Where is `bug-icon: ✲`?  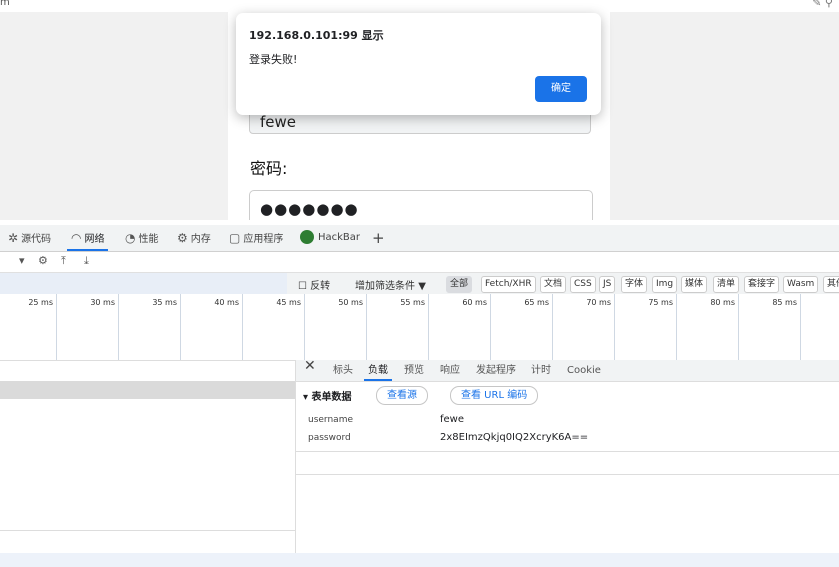 bug-icon: ✲ is located at coordinates (13, 238).